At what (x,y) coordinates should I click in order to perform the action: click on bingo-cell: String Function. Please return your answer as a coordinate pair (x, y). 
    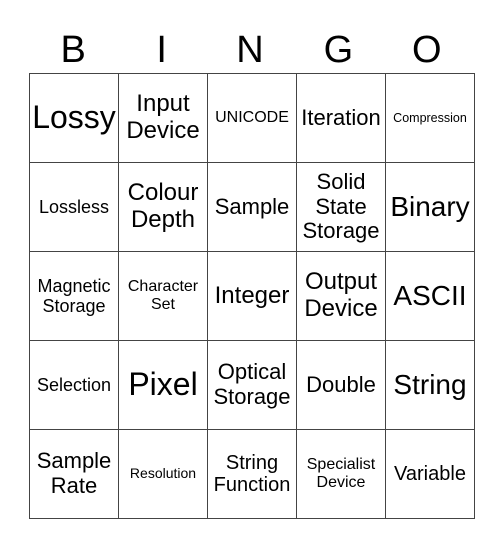
    Looking at the image, I should click on (252, 474).